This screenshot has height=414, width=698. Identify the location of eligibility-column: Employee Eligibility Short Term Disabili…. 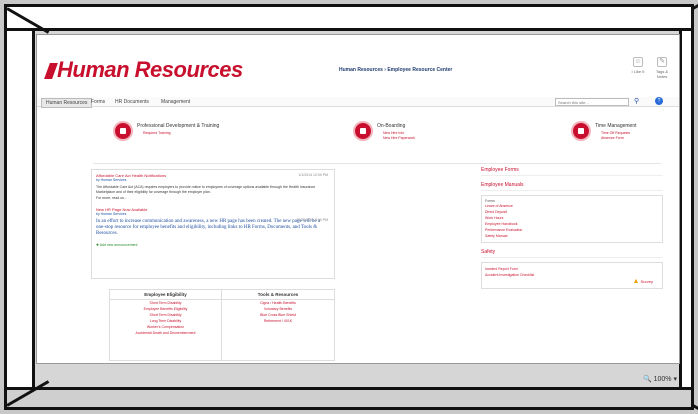
(166, 325).